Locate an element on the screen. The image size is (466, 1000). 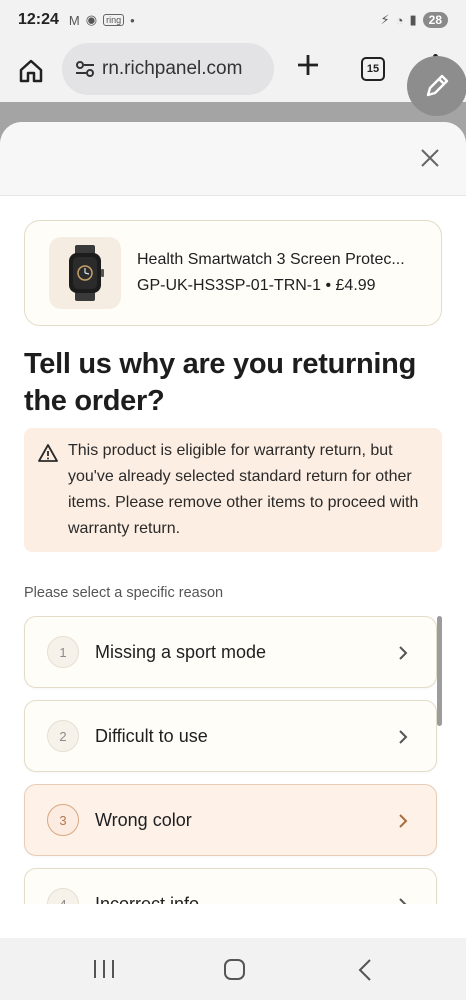
address-bar: rn.richpanel.com is located at coordinates (168, 69).